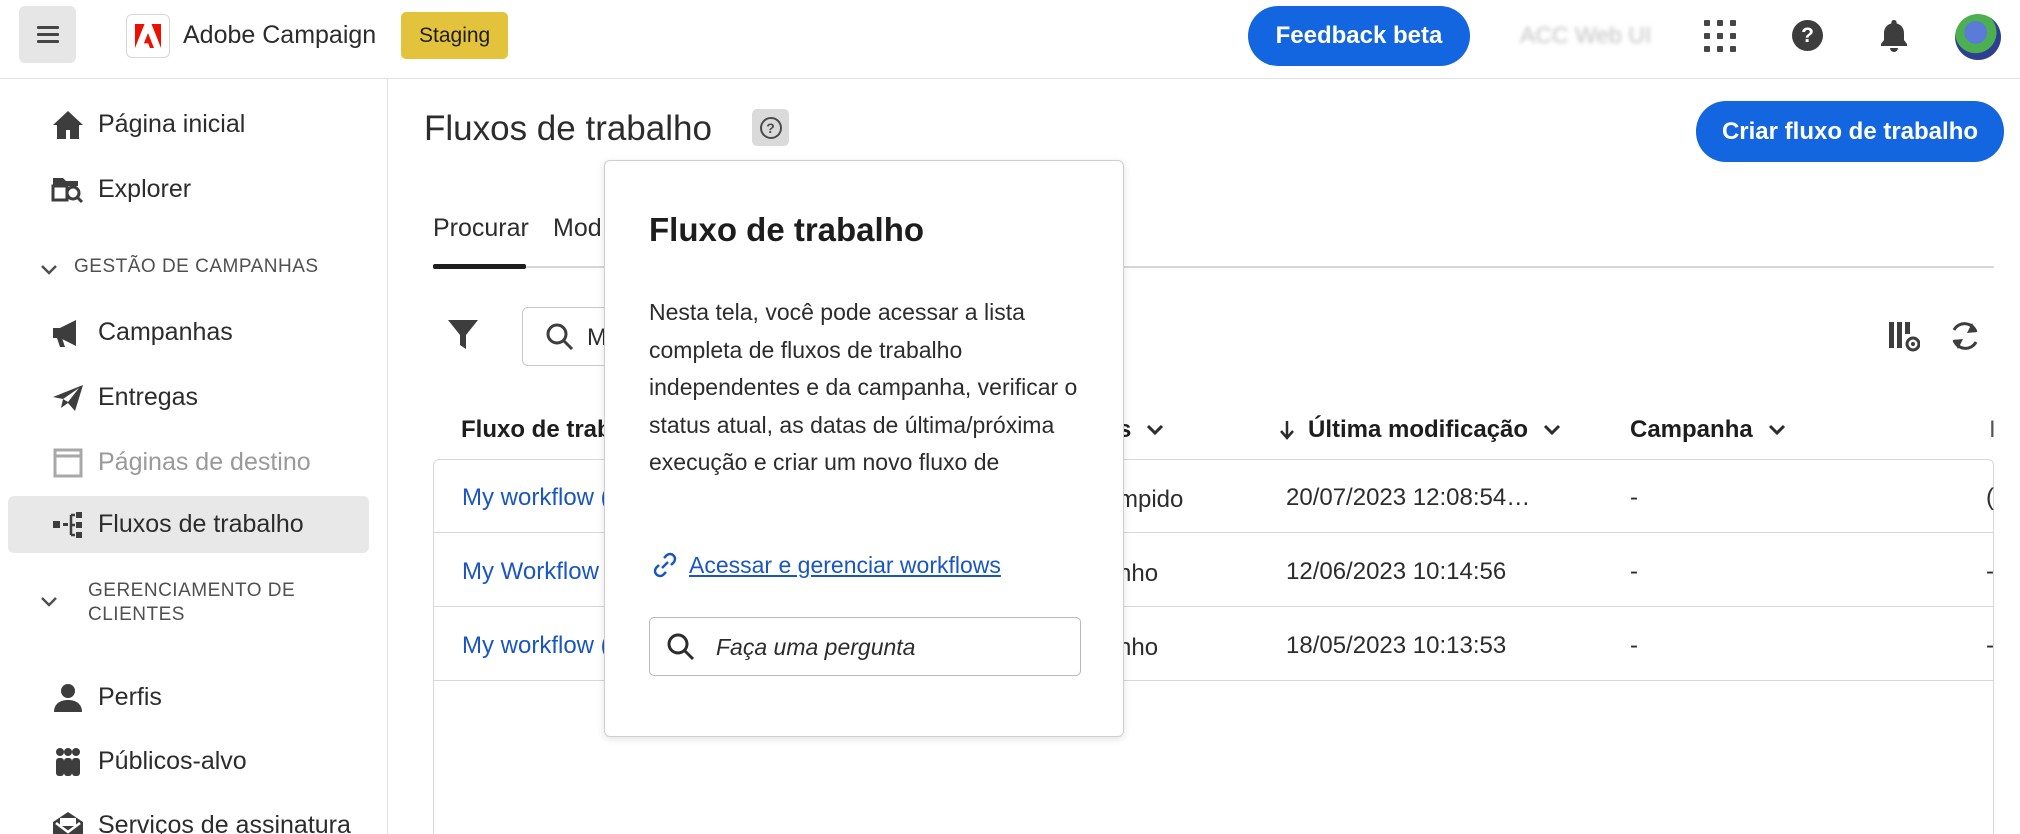  What do you see at coordinates (1585, 35) in the screenshot?
I see `org-switcher: ACC Web UI` at bounding box center [1585, 35].